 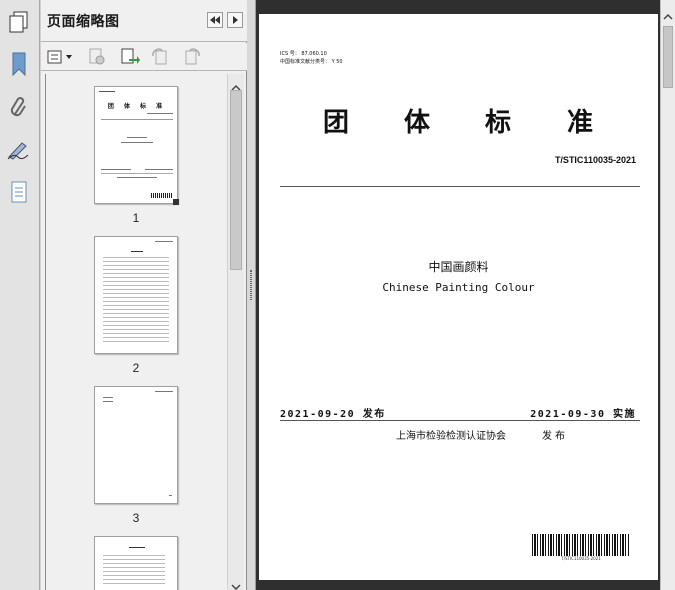 What do you see at coordinates (458, 287) in the screenshot?
I see `document-title-en: Chinese Painting Colour` at bounding box center [458, 287].